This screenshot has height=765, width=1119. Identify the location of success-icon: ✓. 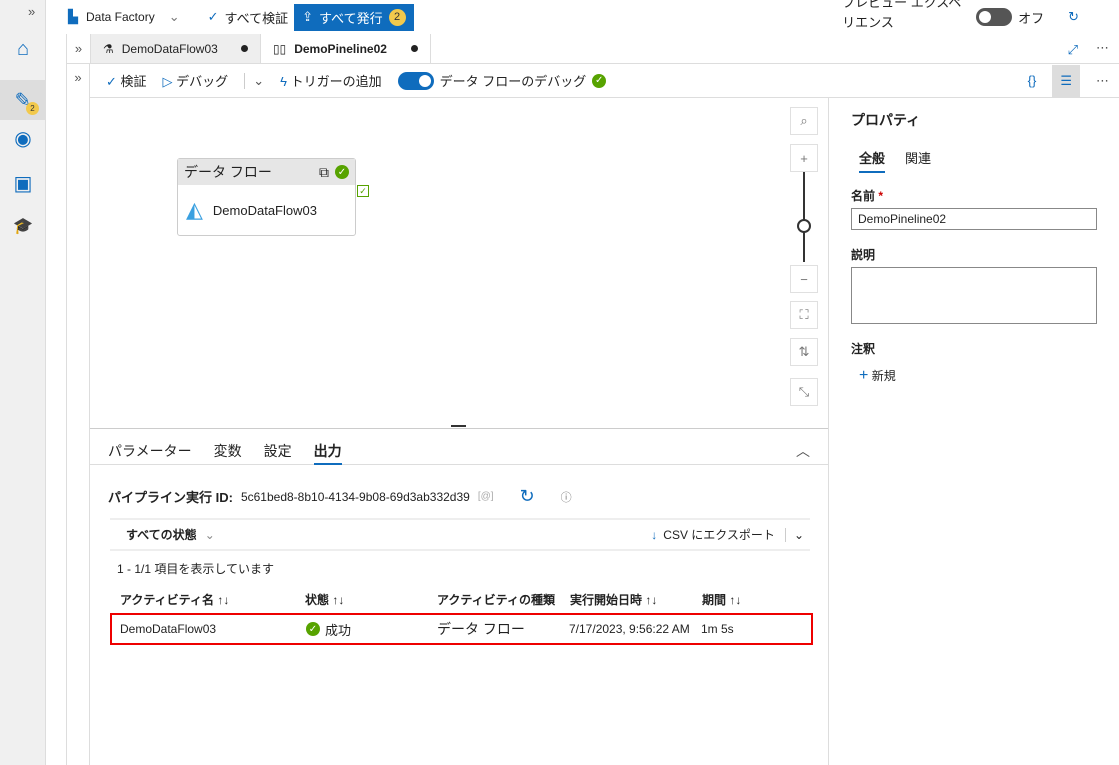
(342, 172).